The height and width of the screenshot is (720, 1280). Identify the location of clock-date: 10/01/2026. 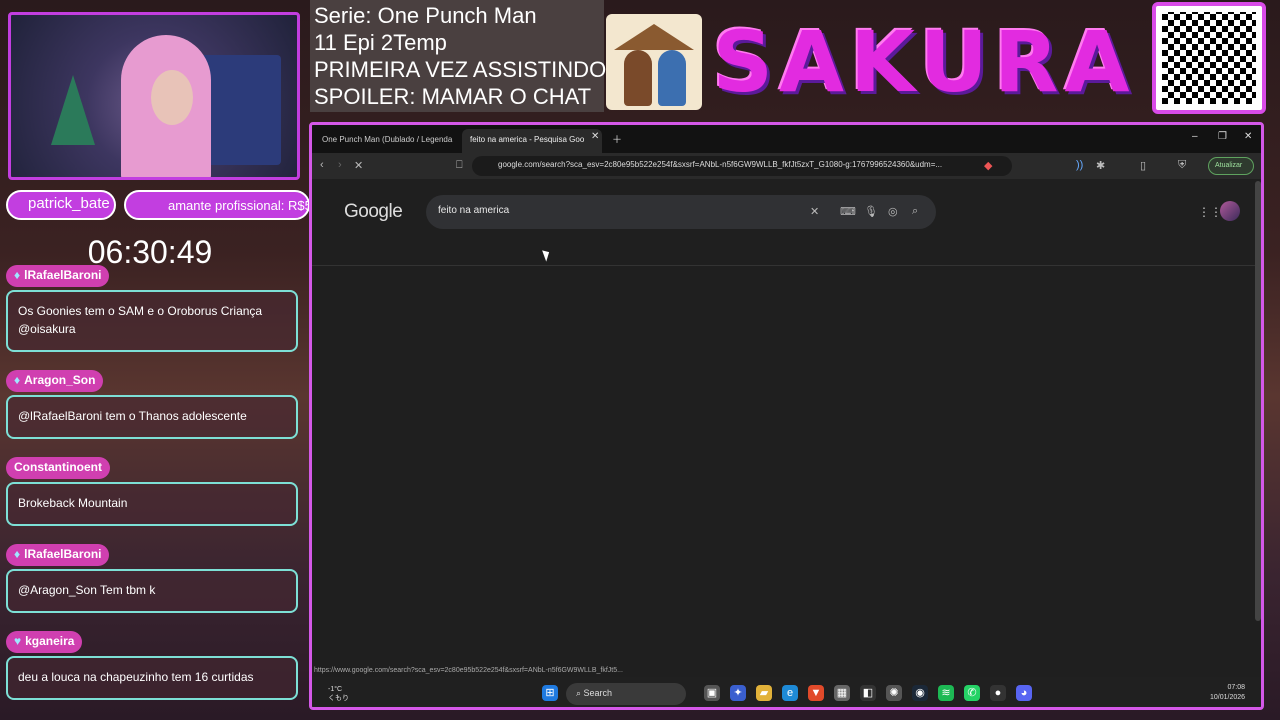
(1228, 697).